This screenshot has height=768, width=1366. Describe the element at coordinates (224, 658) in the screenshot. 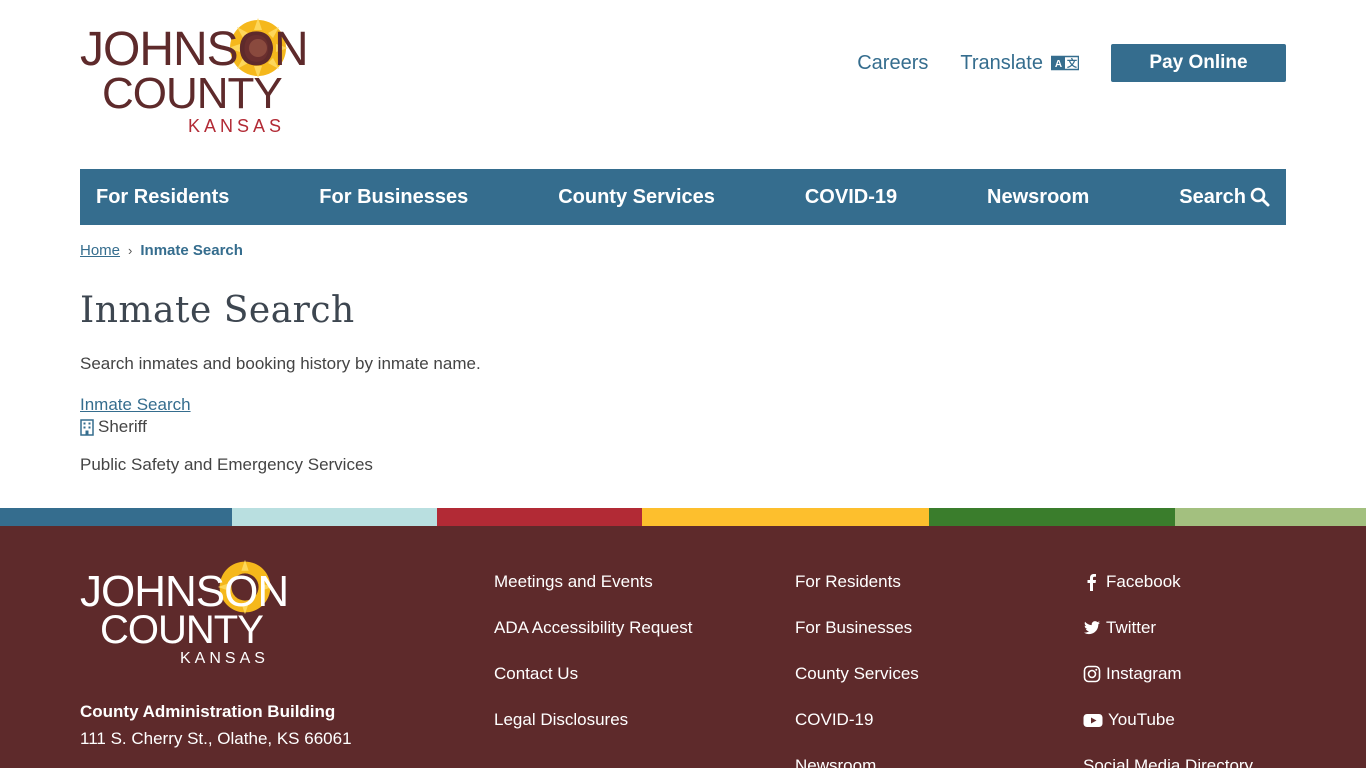

I see `footer-logo-line-3: KANSAS` at that location.